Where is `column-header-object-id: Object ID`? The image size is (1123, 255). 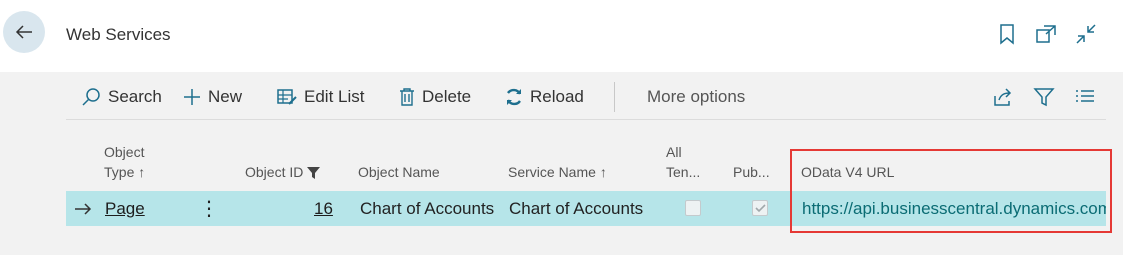 column-header-object-id: Object ID is located at coordinates (283, 172).